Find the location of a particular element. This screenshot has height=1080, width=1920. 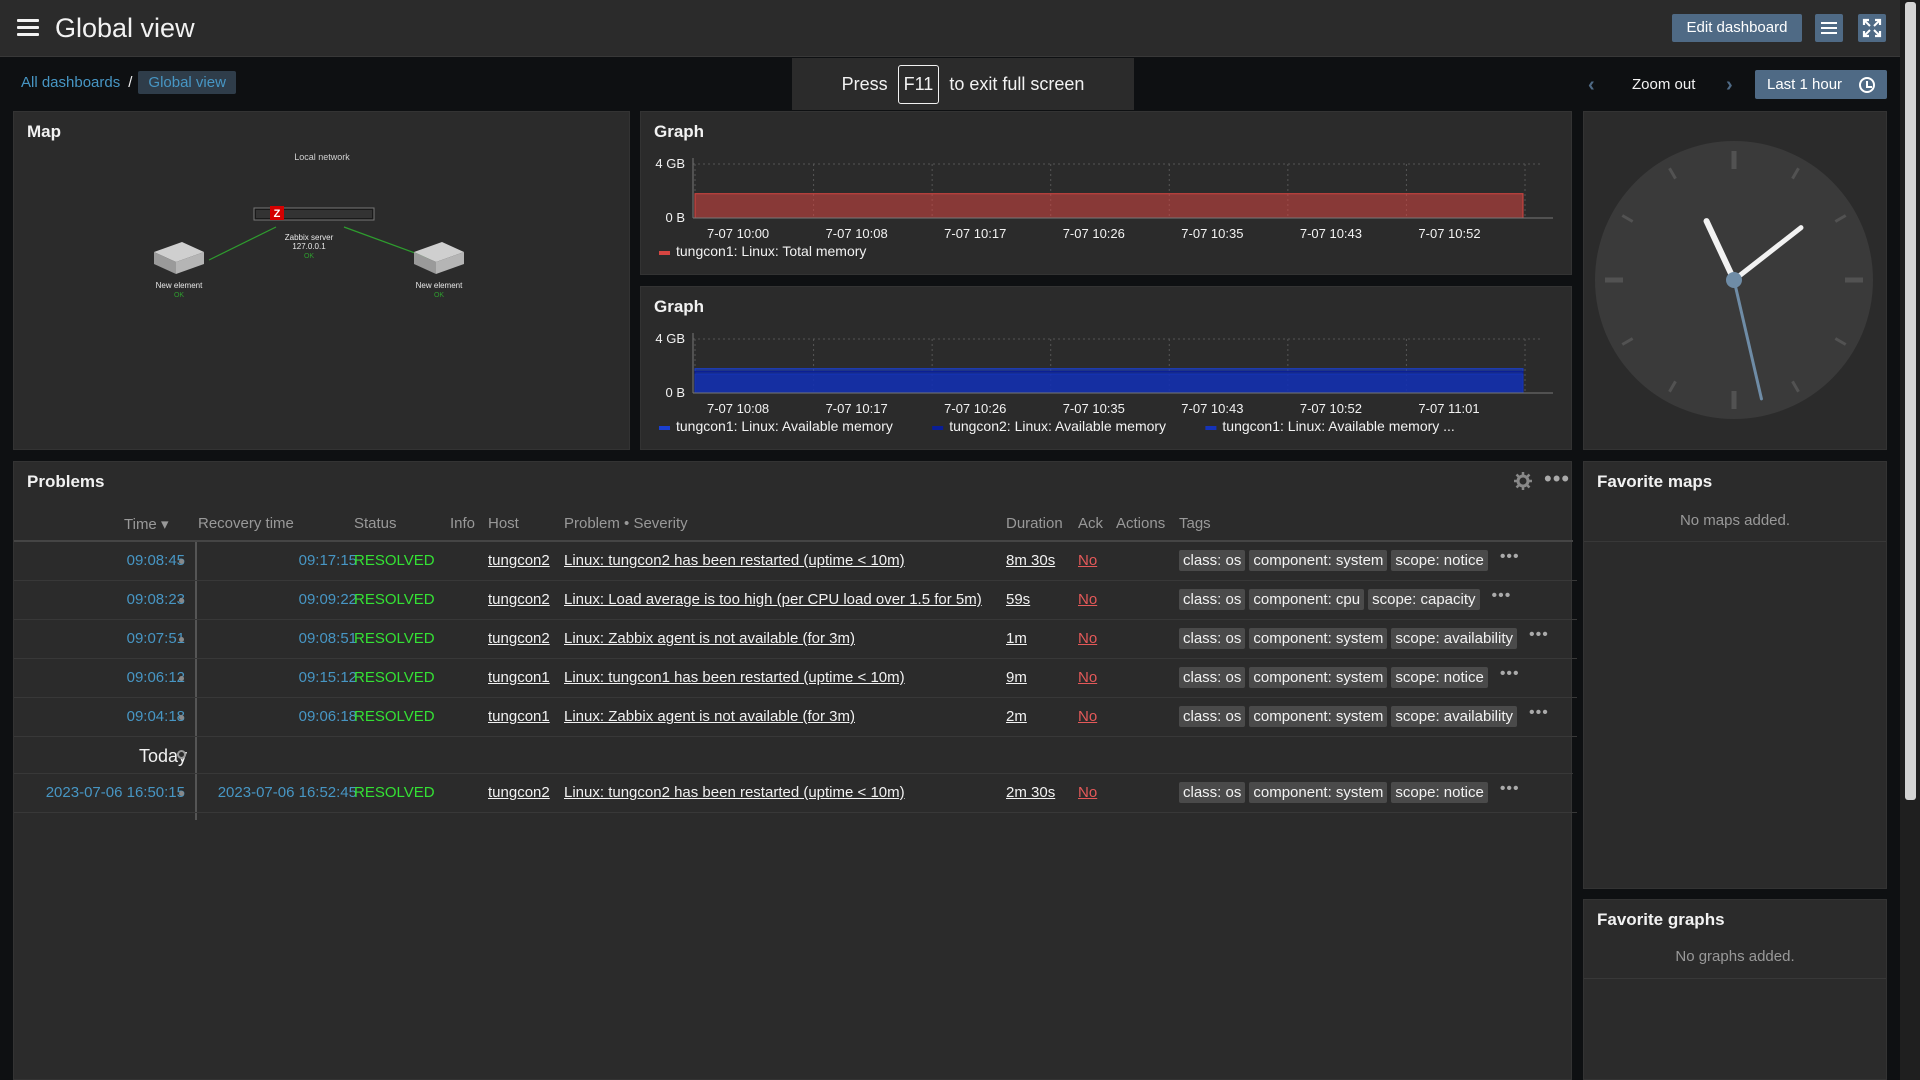

y-tick-label: 0 B is located at coordinates (675, 392).